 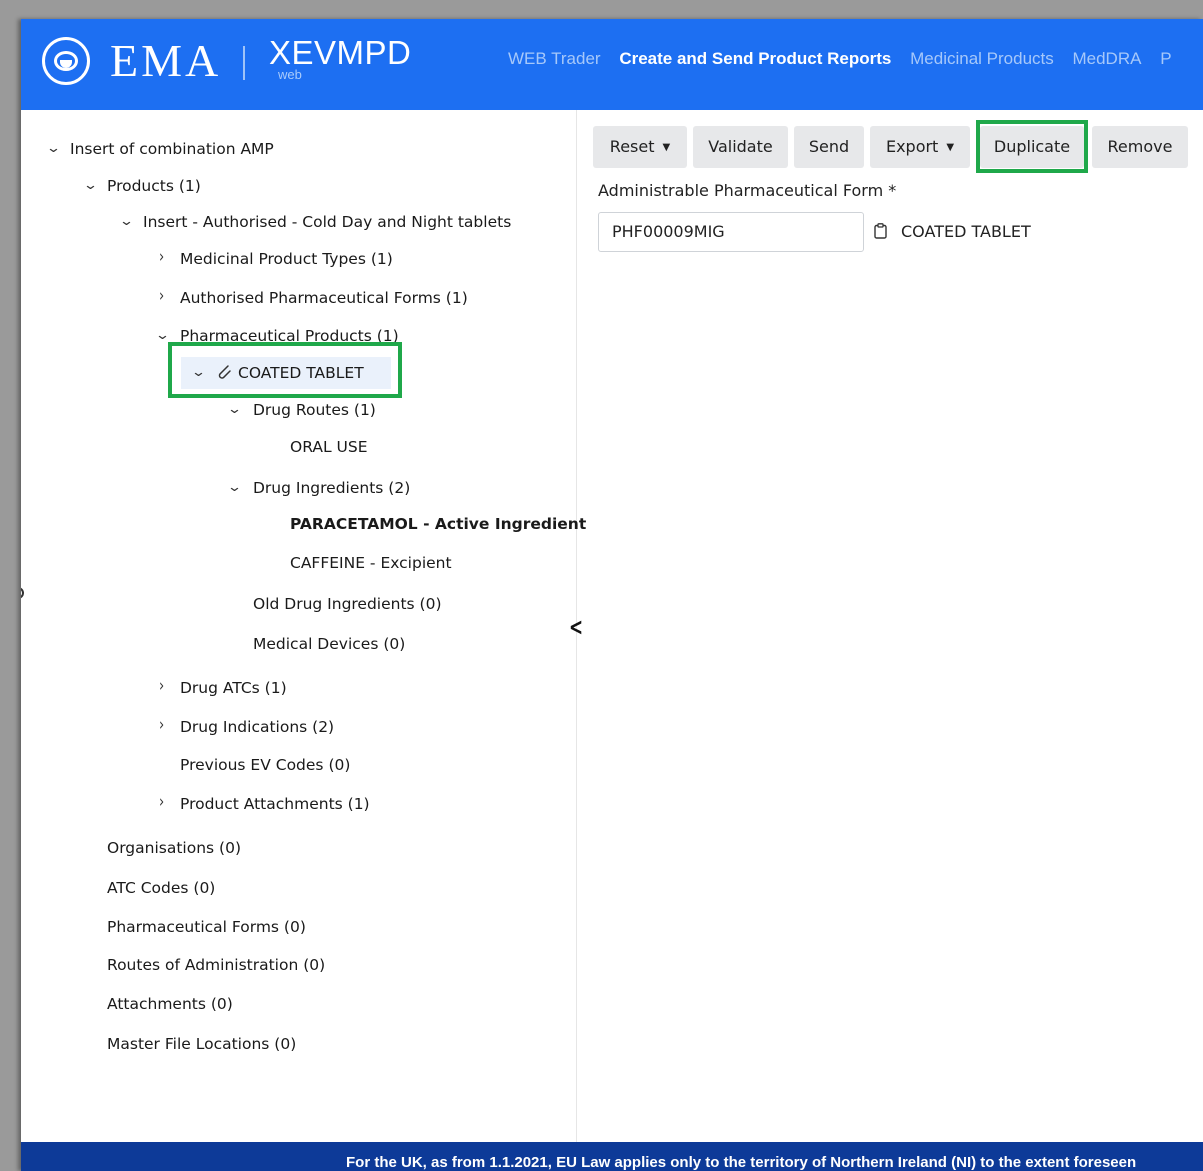 What do you see at coordinates (331, 488) in the screenshot?
I see `tree-node-drug-ingredients: Drug Ingredients (2)` at bounding box center [331, 488].